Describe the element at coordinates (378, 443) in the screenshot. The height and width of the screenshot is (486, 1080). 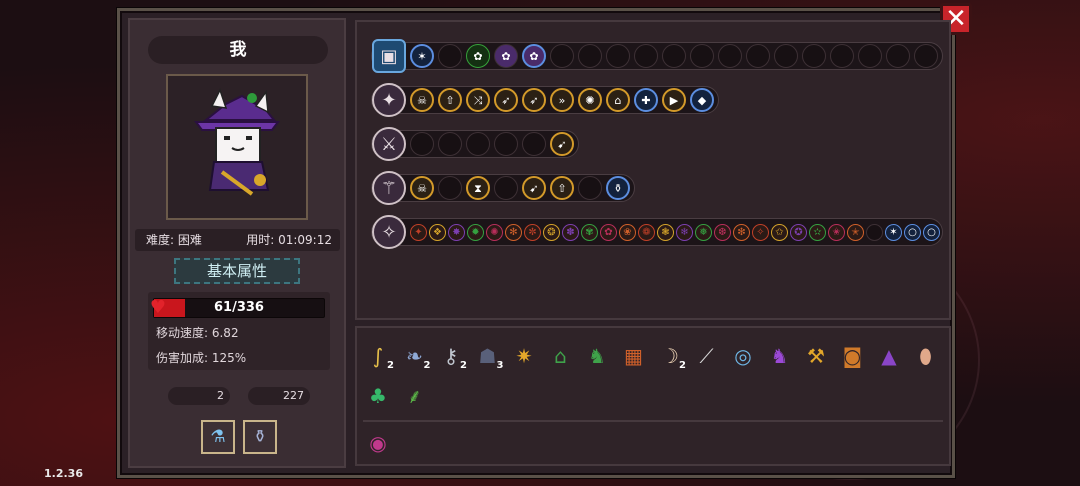
I see `swirl-orb-icon: ◉` at that location.